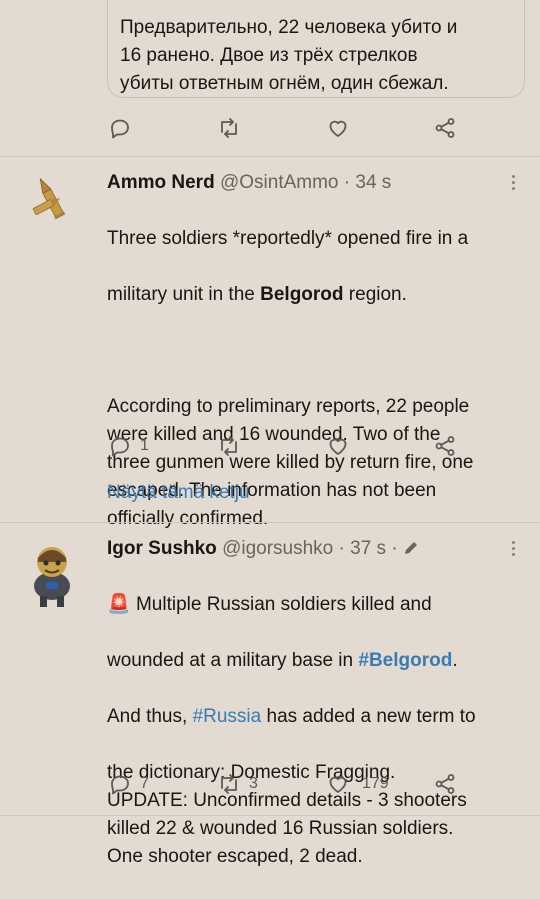  Describe the element at coordinates (288, 446) in the screenshot. I see `tweet-actions: 1` at that location.